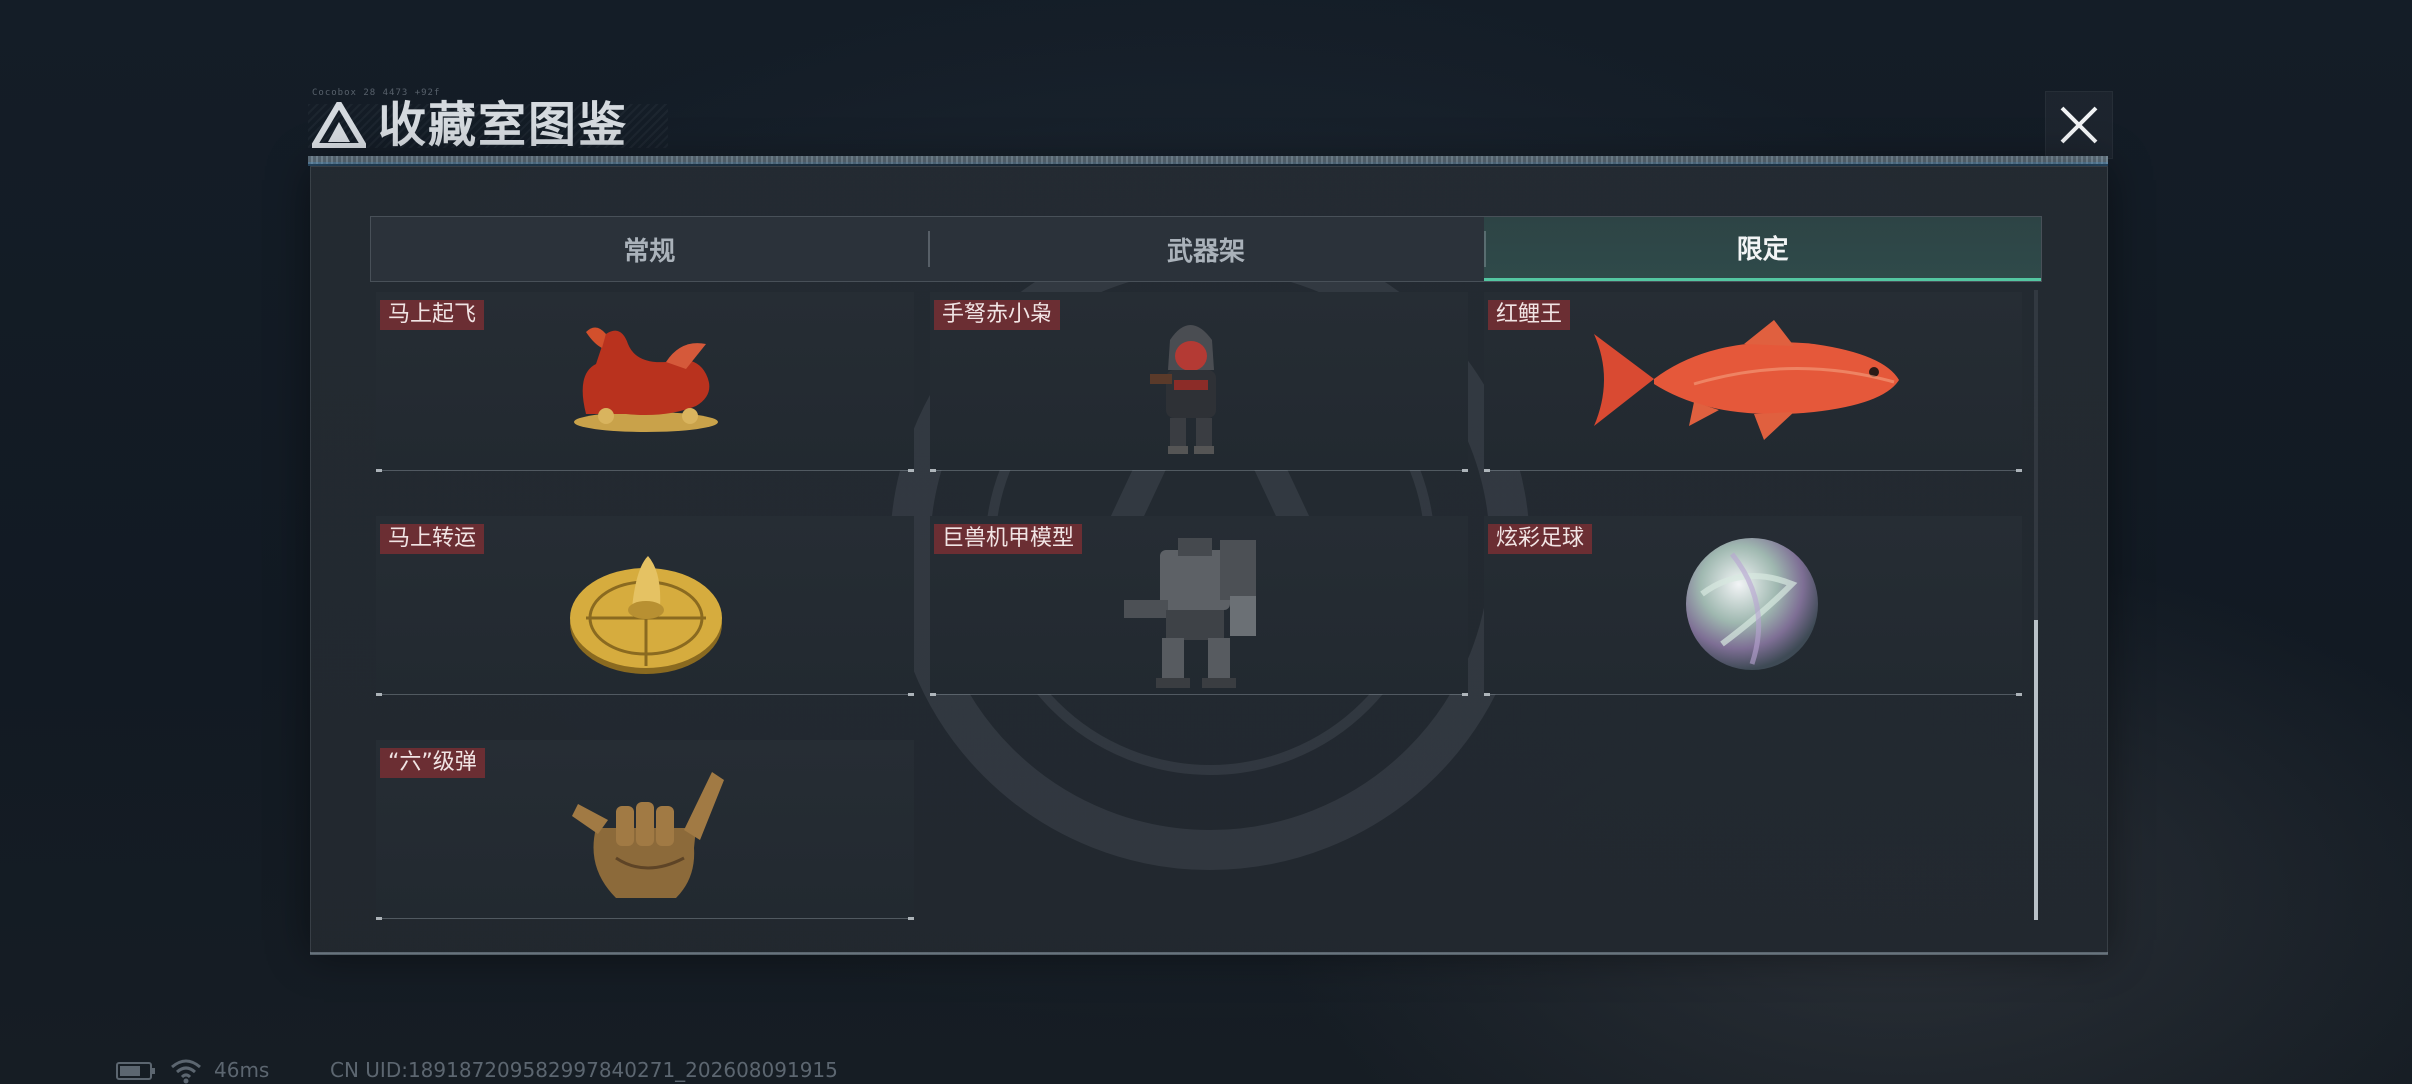 Image resolution: width=2412 pixels, height=1084 pixels. Describe the element at coordinates (649, 249) in the screenshot. I see `tab-regular: 常规` at that location.